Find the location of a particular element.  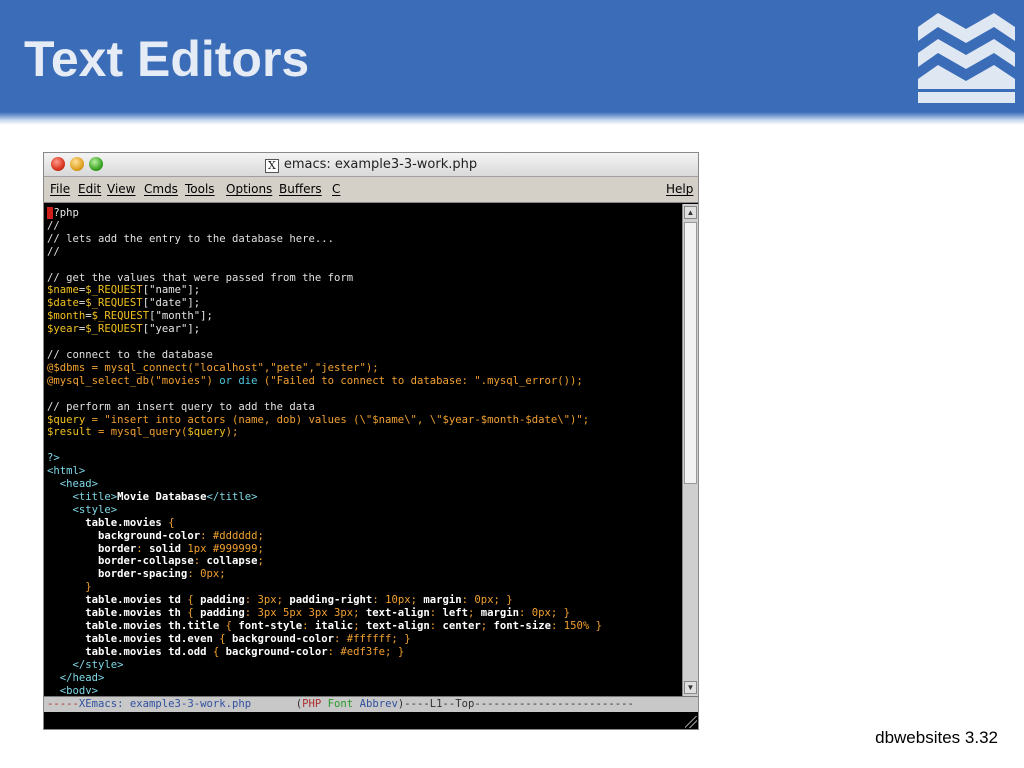

vertical-scrollbar: ▲ ▼ is located at coordinates (690, 450).